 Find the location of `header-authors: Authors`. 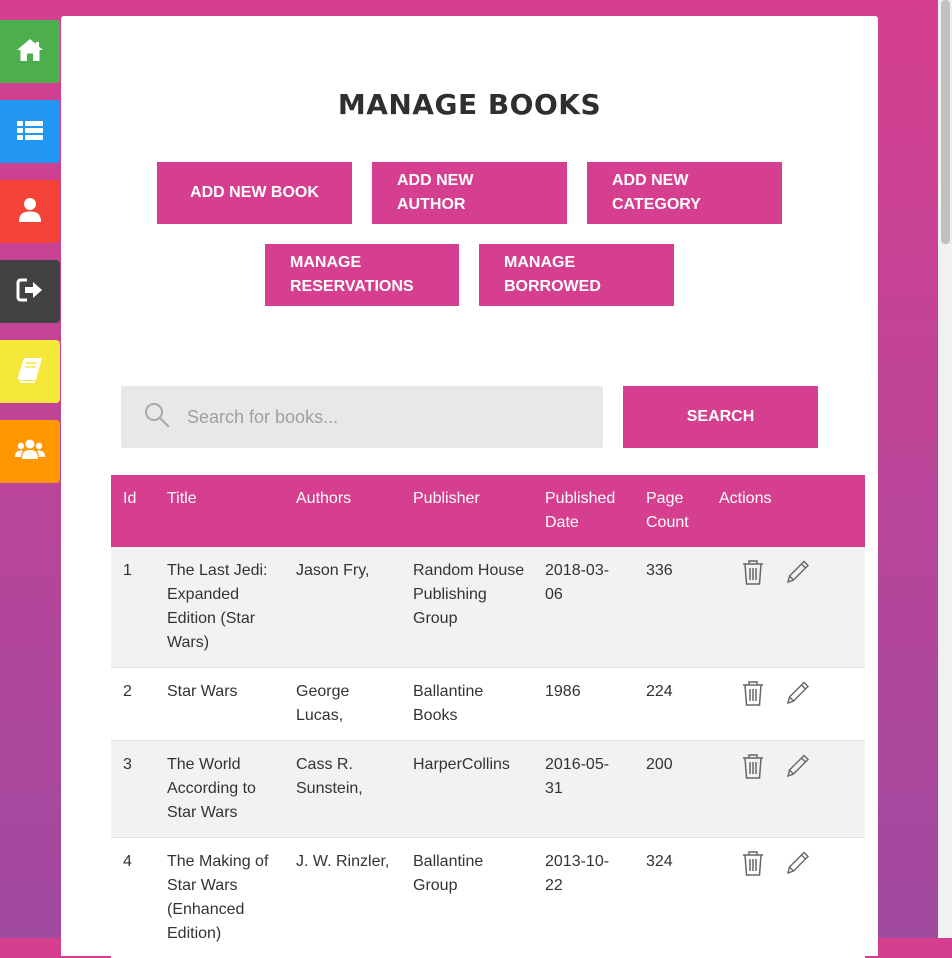

header-authors: Authors is located at coordinates (324, 498).